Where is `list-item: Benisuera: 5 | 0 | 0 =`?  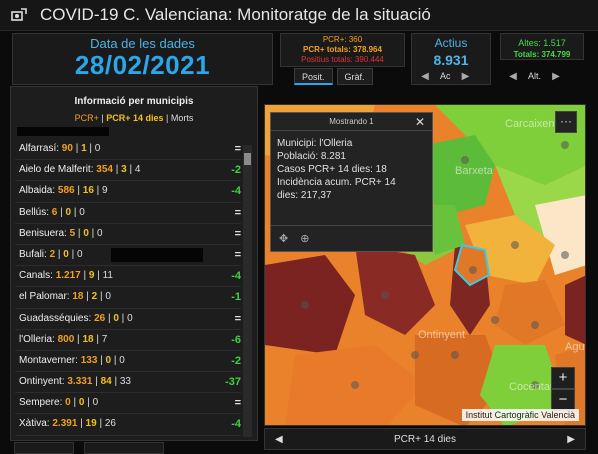
list-item: Benisuera: 5 | 0 | 0 = is located at coordinates (128, 234).